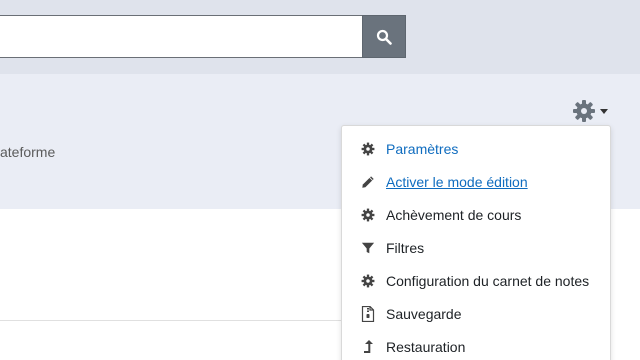 The height and width of the screenshot is (360, 640). I want to click on chevron-down-icon, so click(604, 111).